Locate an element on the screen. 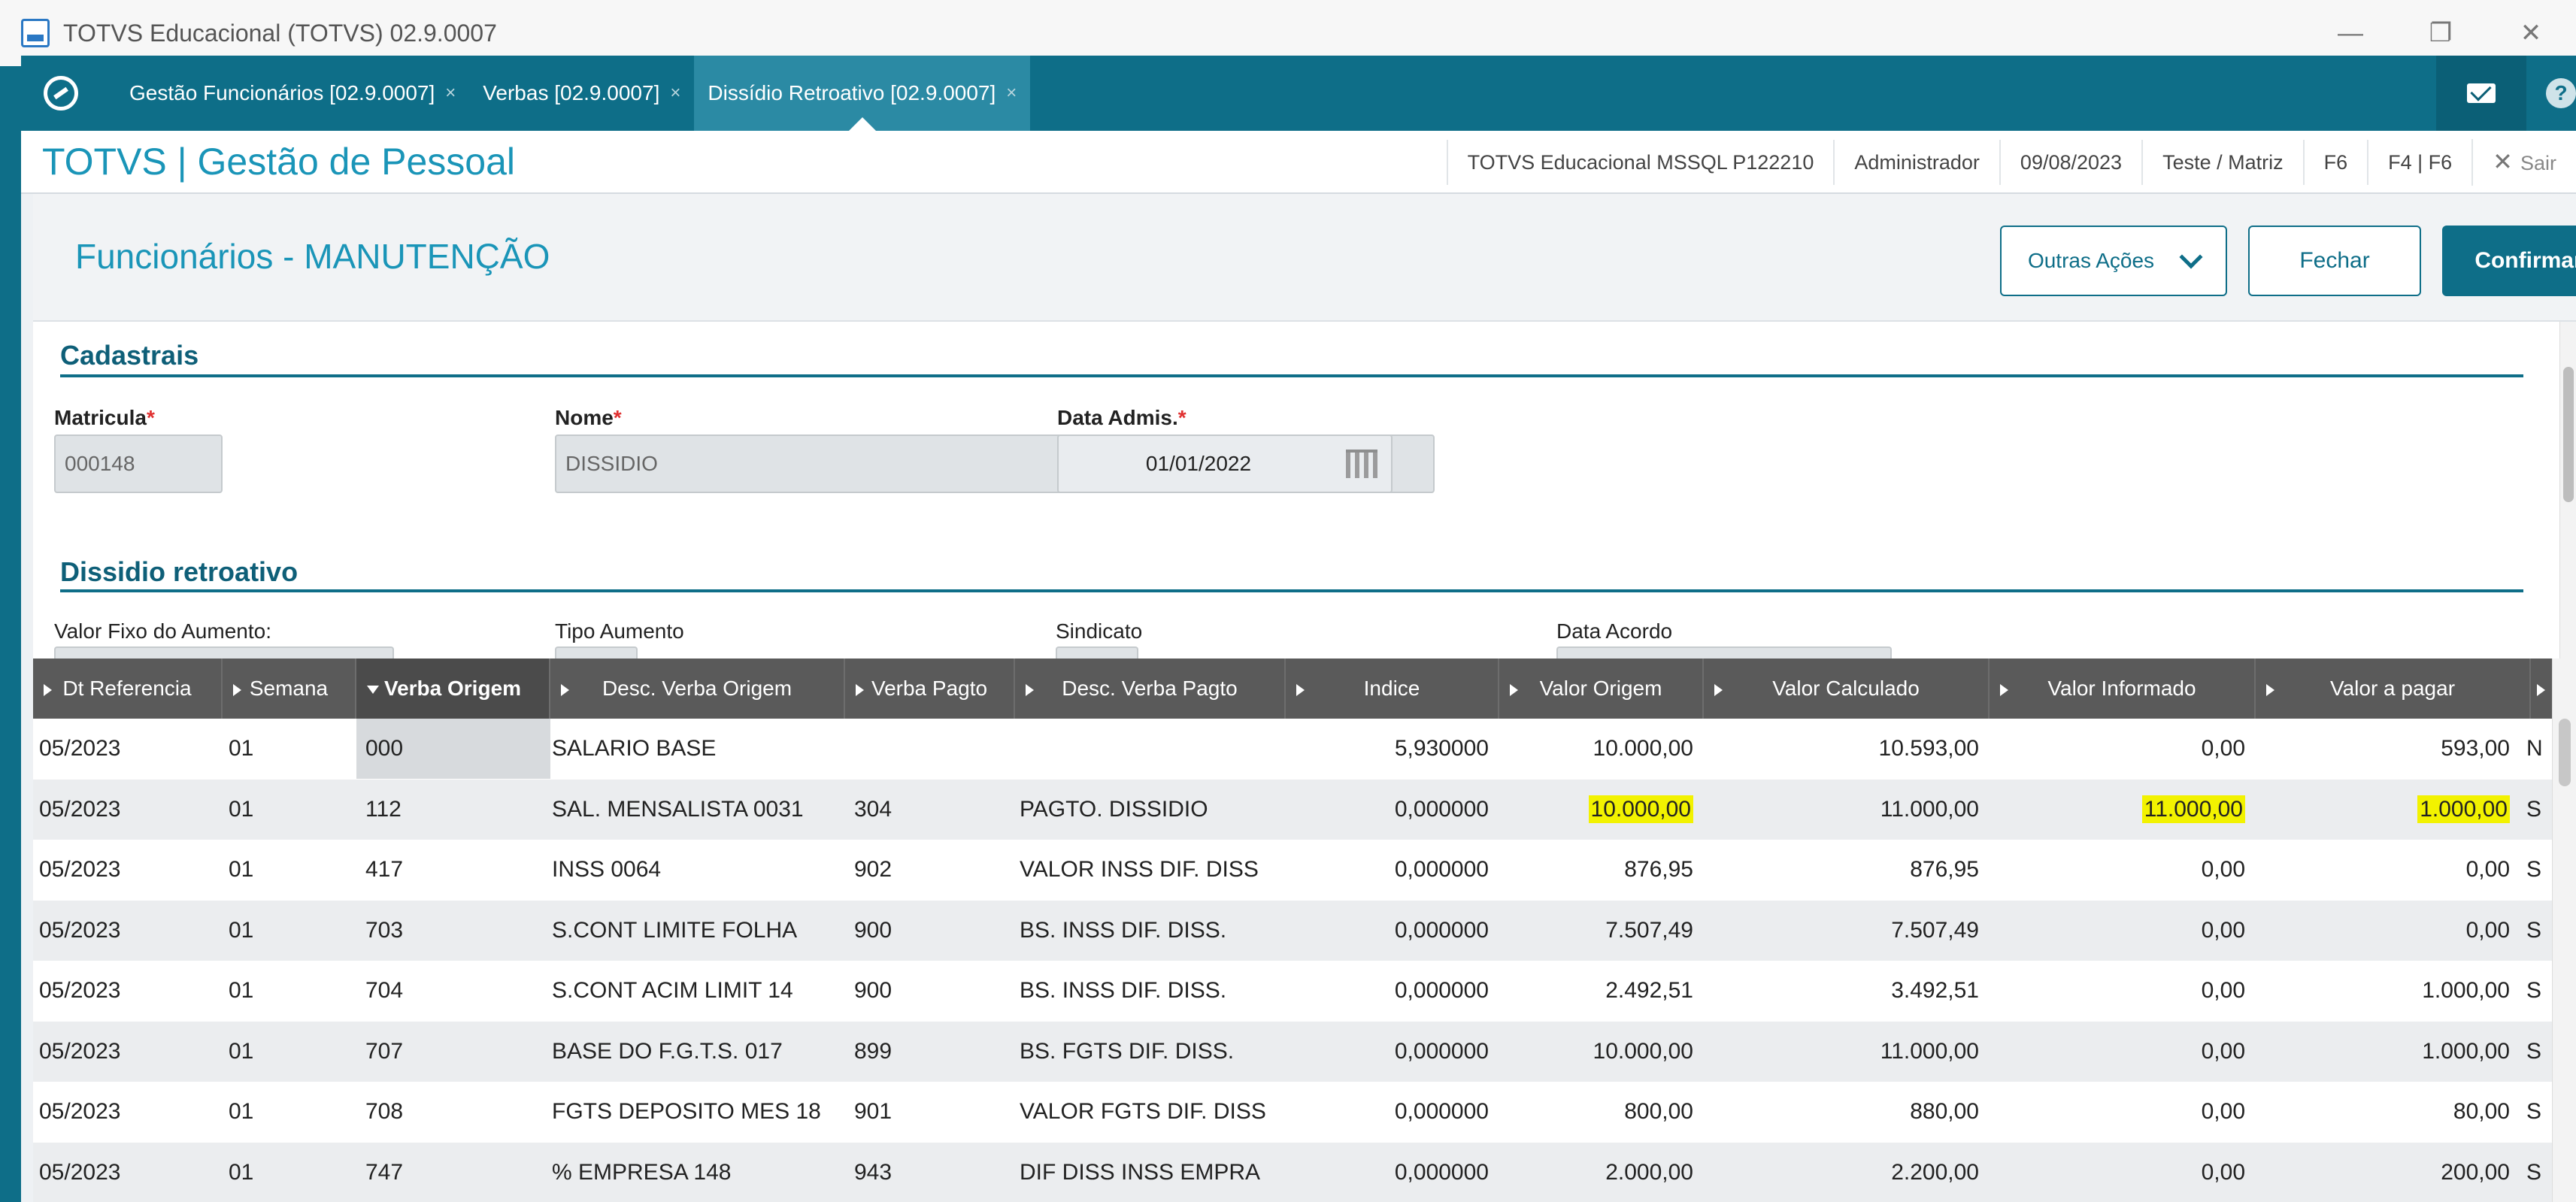  column-header-valor-calculado: Valor Calculado is located at coordinates (1847, 689).